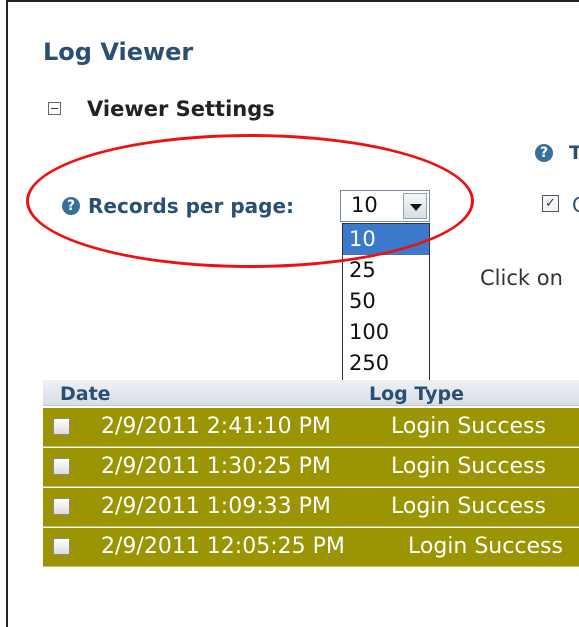 Image resolution: width=579 pixels, height=627 pixels. What do you see at coordinates (386, 363) in the screenshot?
I see `option-250: 250` at bounding box center [386, 363].